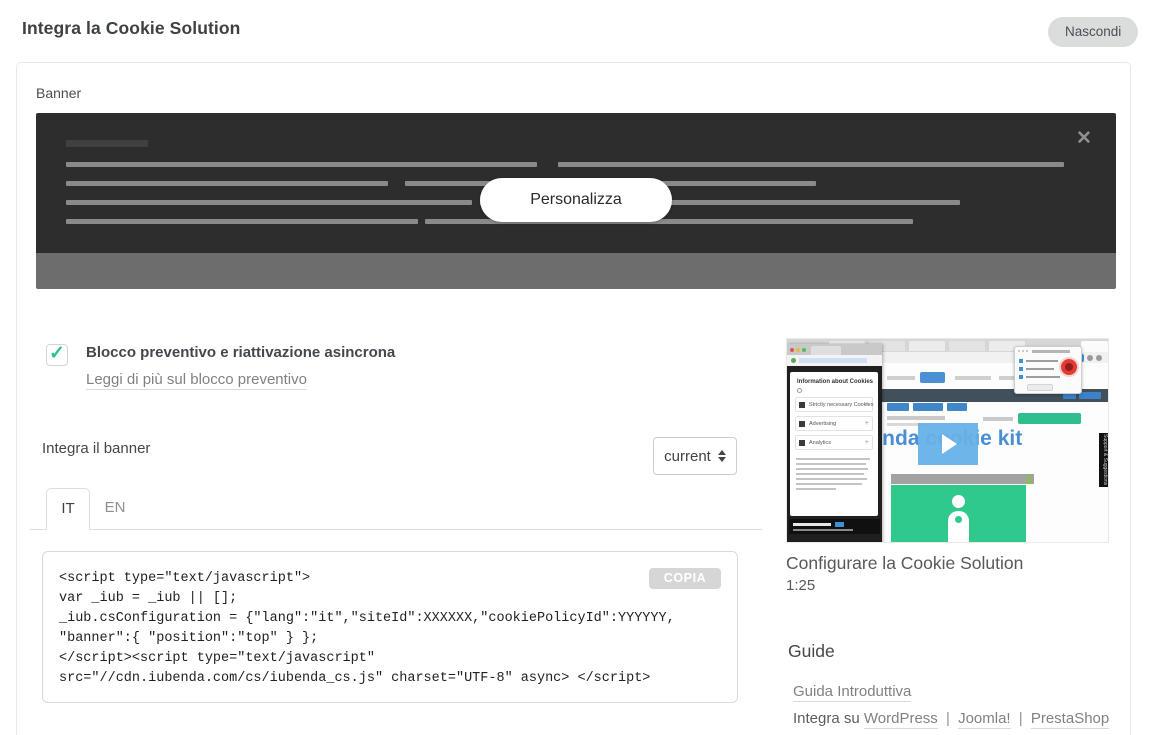 The image size is (1155, 735). What do you see at coordinates (834, 526) in the screenshot?
I see `modal-footer-bar` at bounding box center [834, 526].